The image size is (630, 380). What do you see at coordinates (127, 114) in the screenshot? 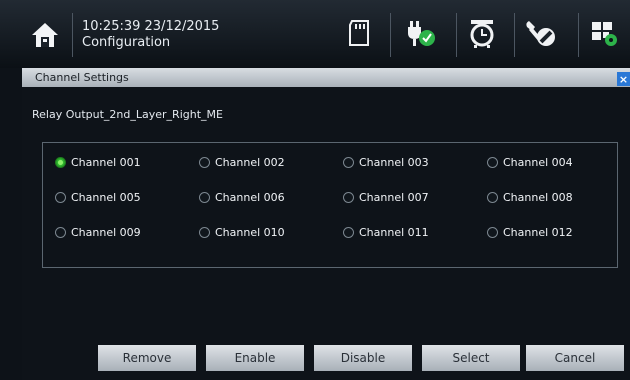
I see `relay-output-label: Relay Output_2nd_Layer_Right_ME` at bounding box center [127, 114].